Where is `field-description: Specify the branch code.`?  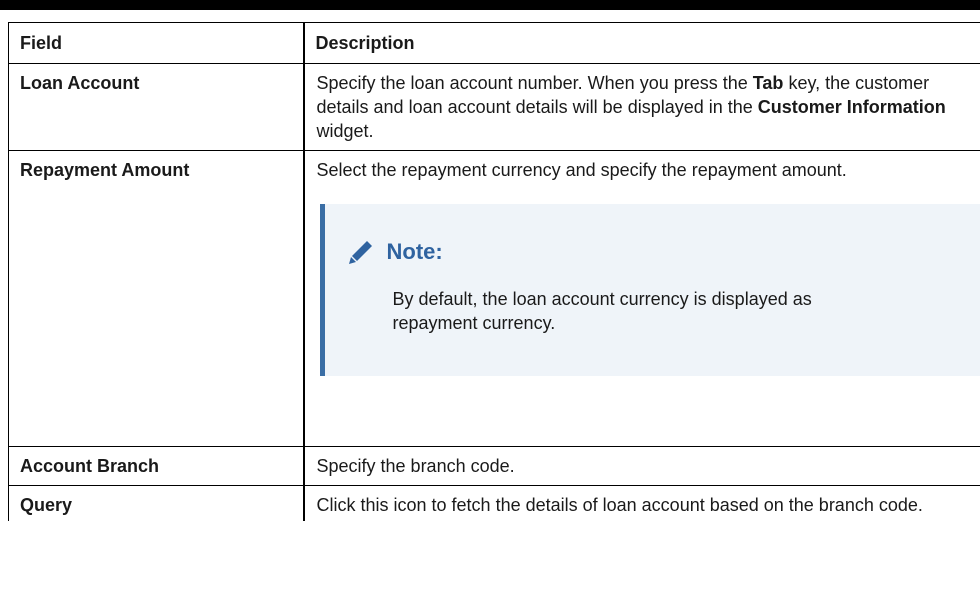 field-description: Specify the branch code. is located at coordinates (641, 466).